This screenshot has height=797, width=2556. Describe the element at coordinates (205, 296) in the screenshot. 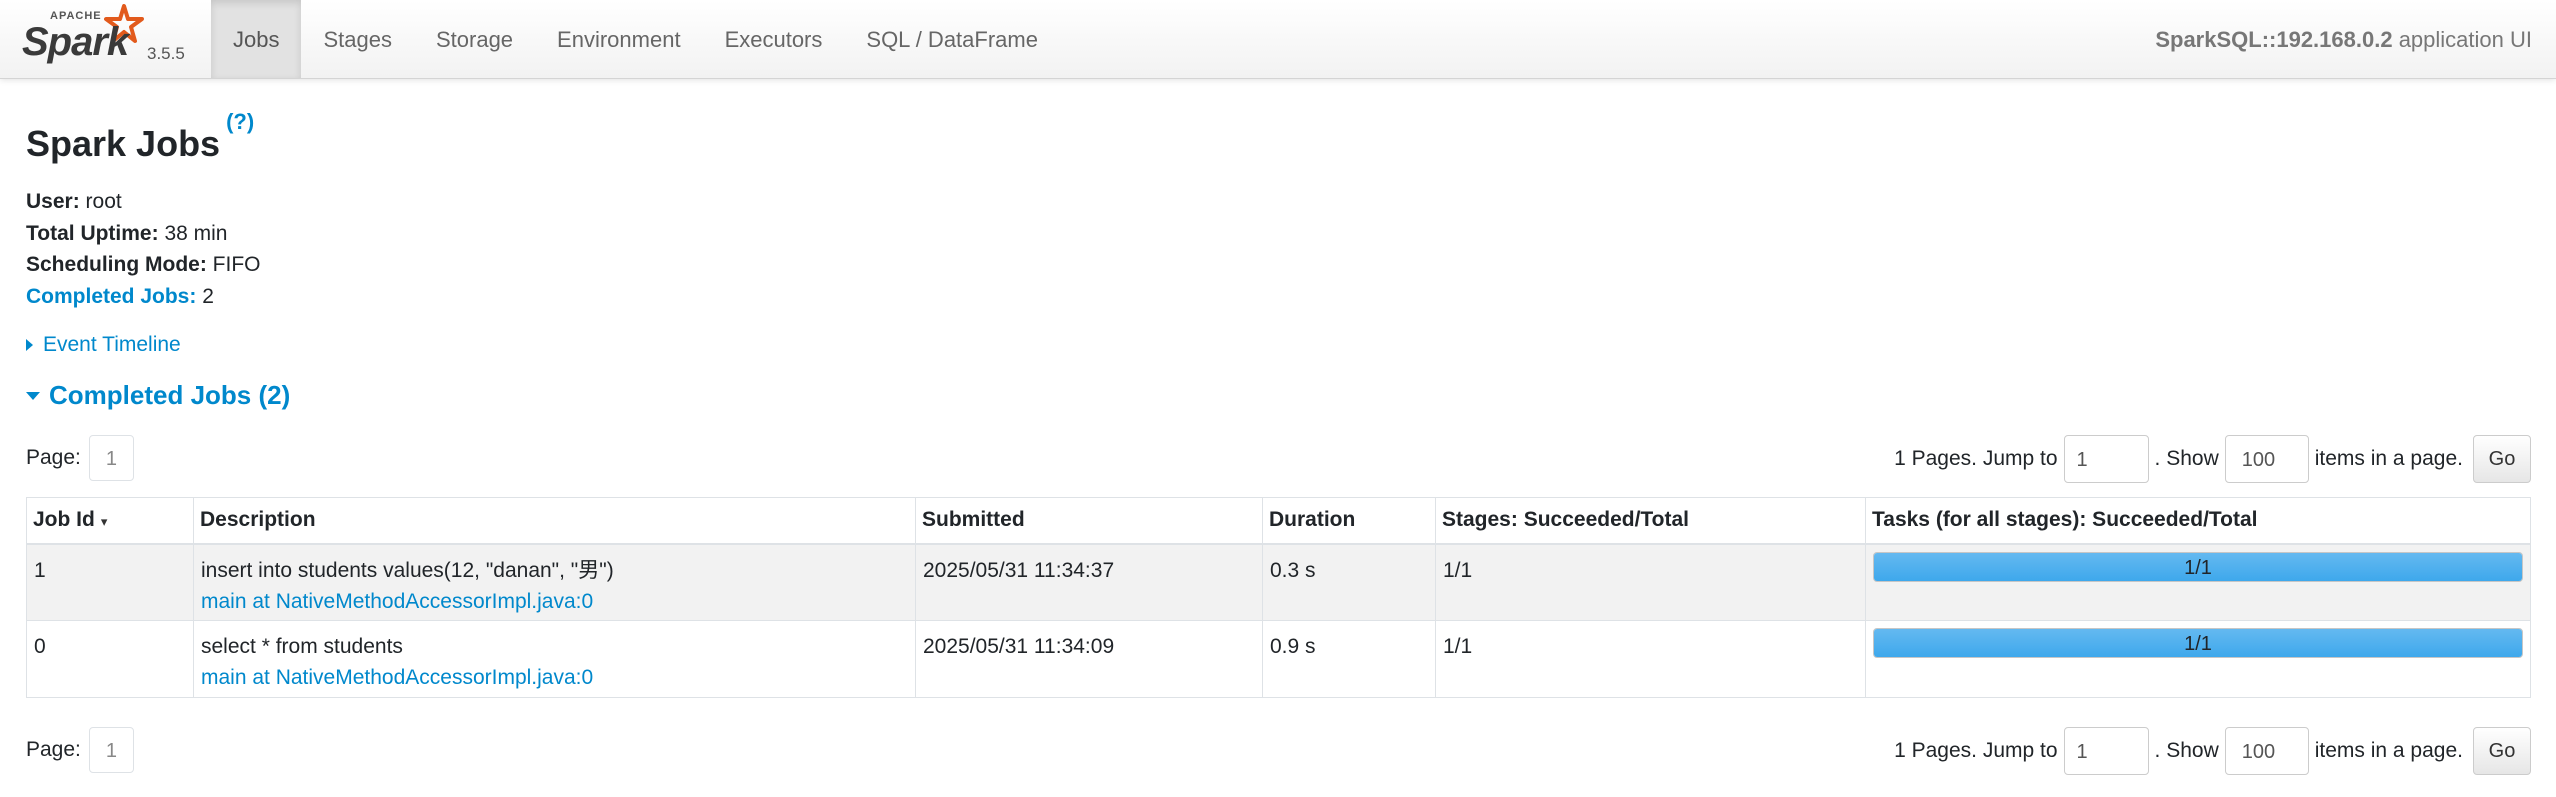

I see `completed-jobs-value: 2` at that location.